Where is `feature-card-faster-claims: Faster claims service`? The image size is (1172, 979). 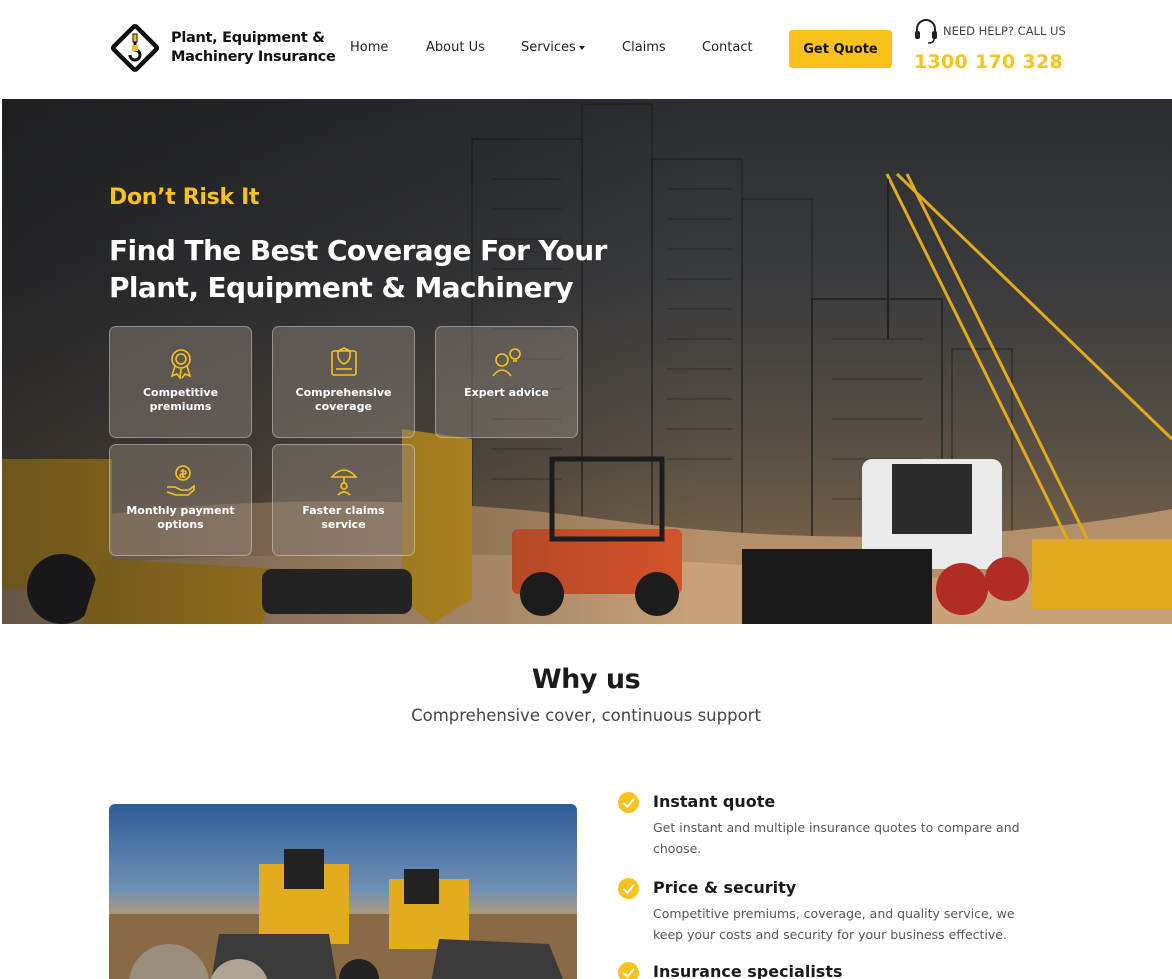 feature-card-faster-claims: Faster claims service is located at coordinates (343, 500).